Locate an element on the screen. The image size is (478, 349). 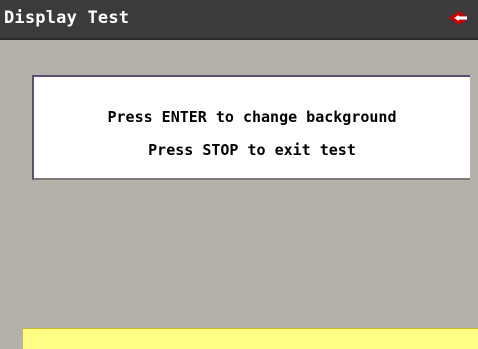
title-bar-divider is located at coordinates (239, 39).